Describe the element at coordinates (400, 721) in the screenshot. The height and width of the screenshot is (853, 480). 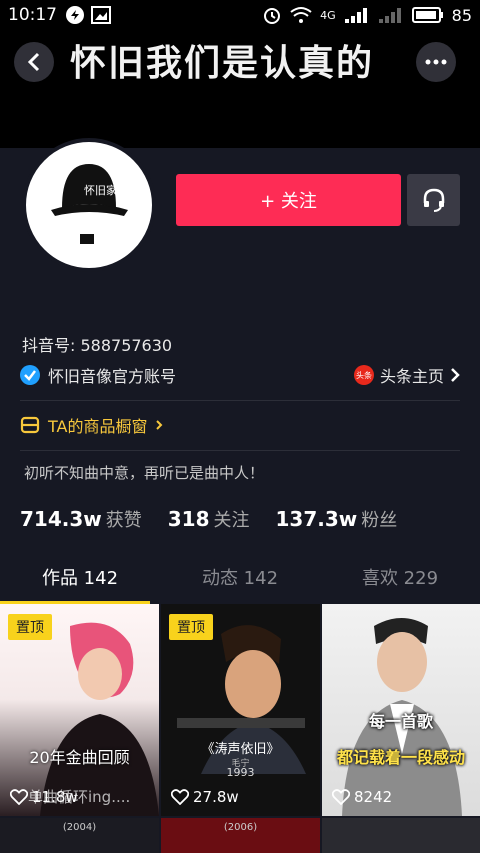
I see `video-caption: 每一首歌` at that location.